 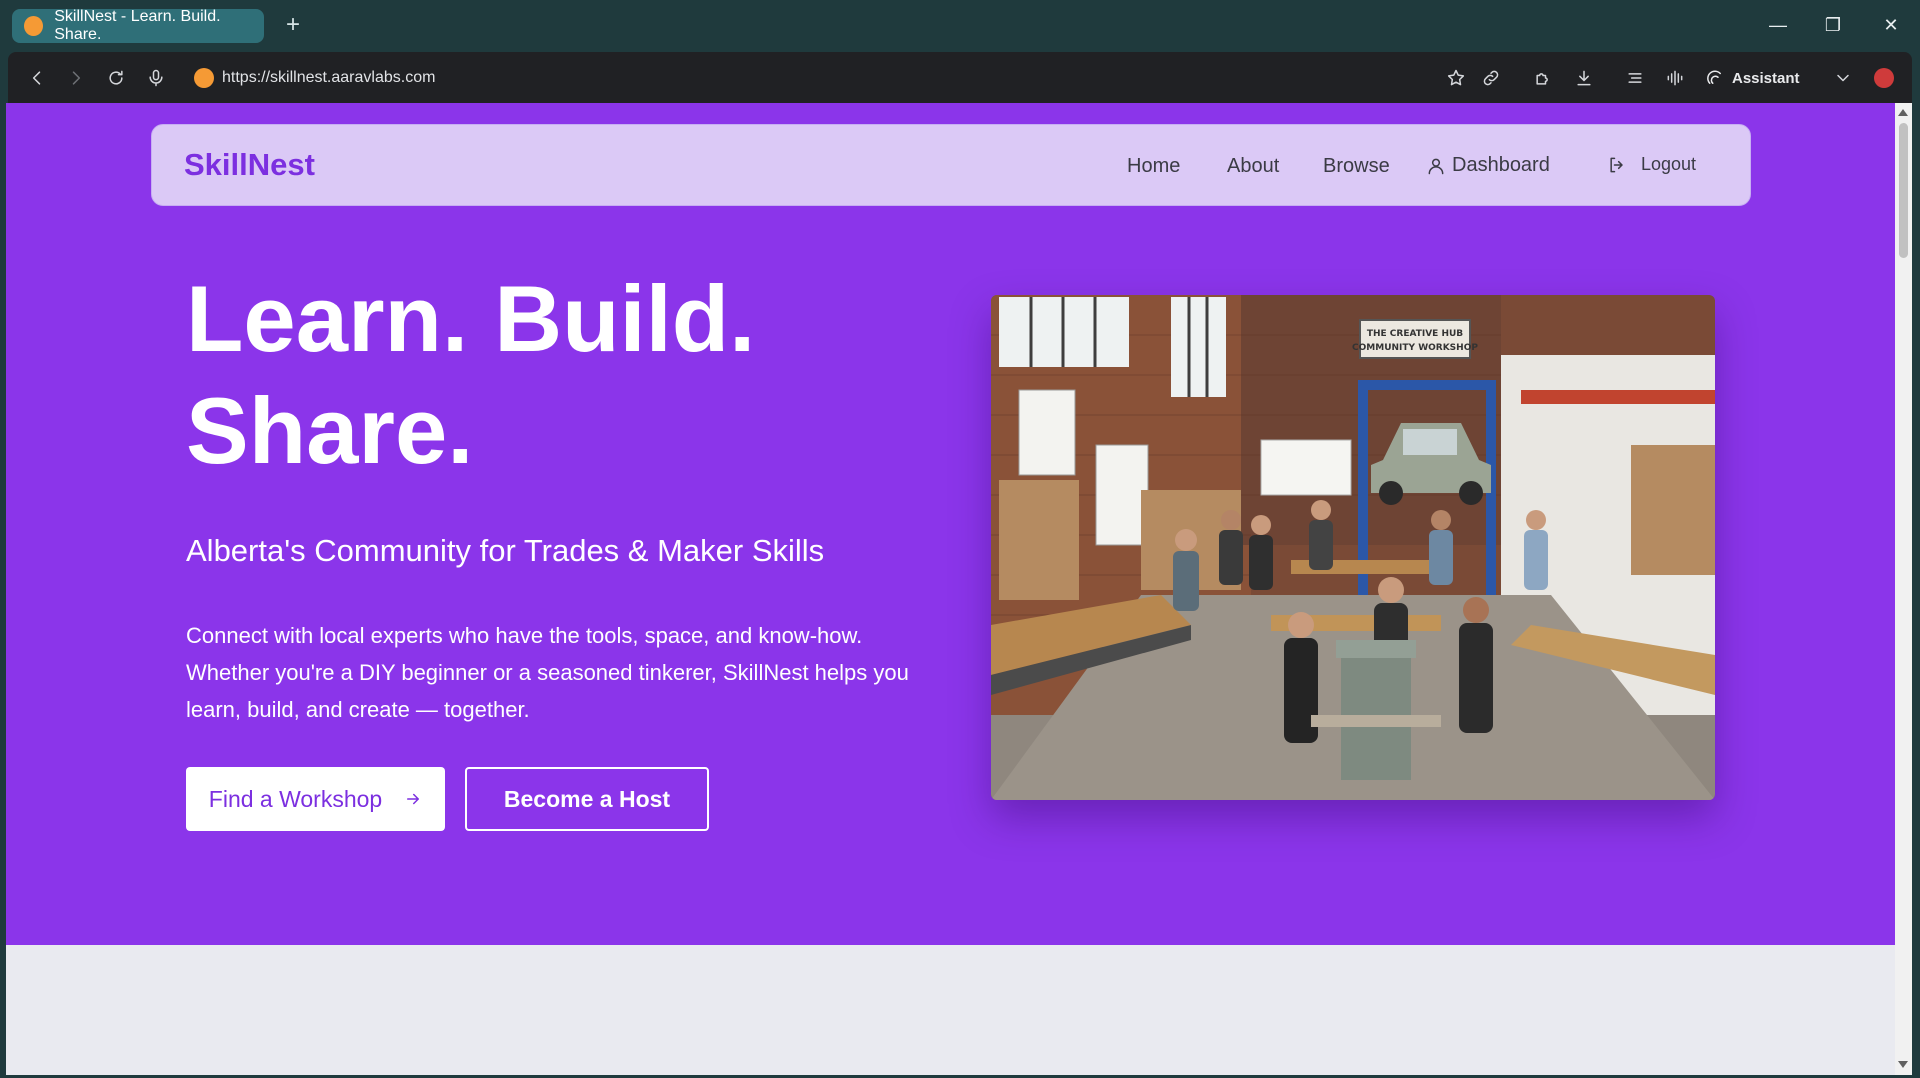 I want to click on find-workshop-button: Find a Workshop, so click(x=315, y=799).